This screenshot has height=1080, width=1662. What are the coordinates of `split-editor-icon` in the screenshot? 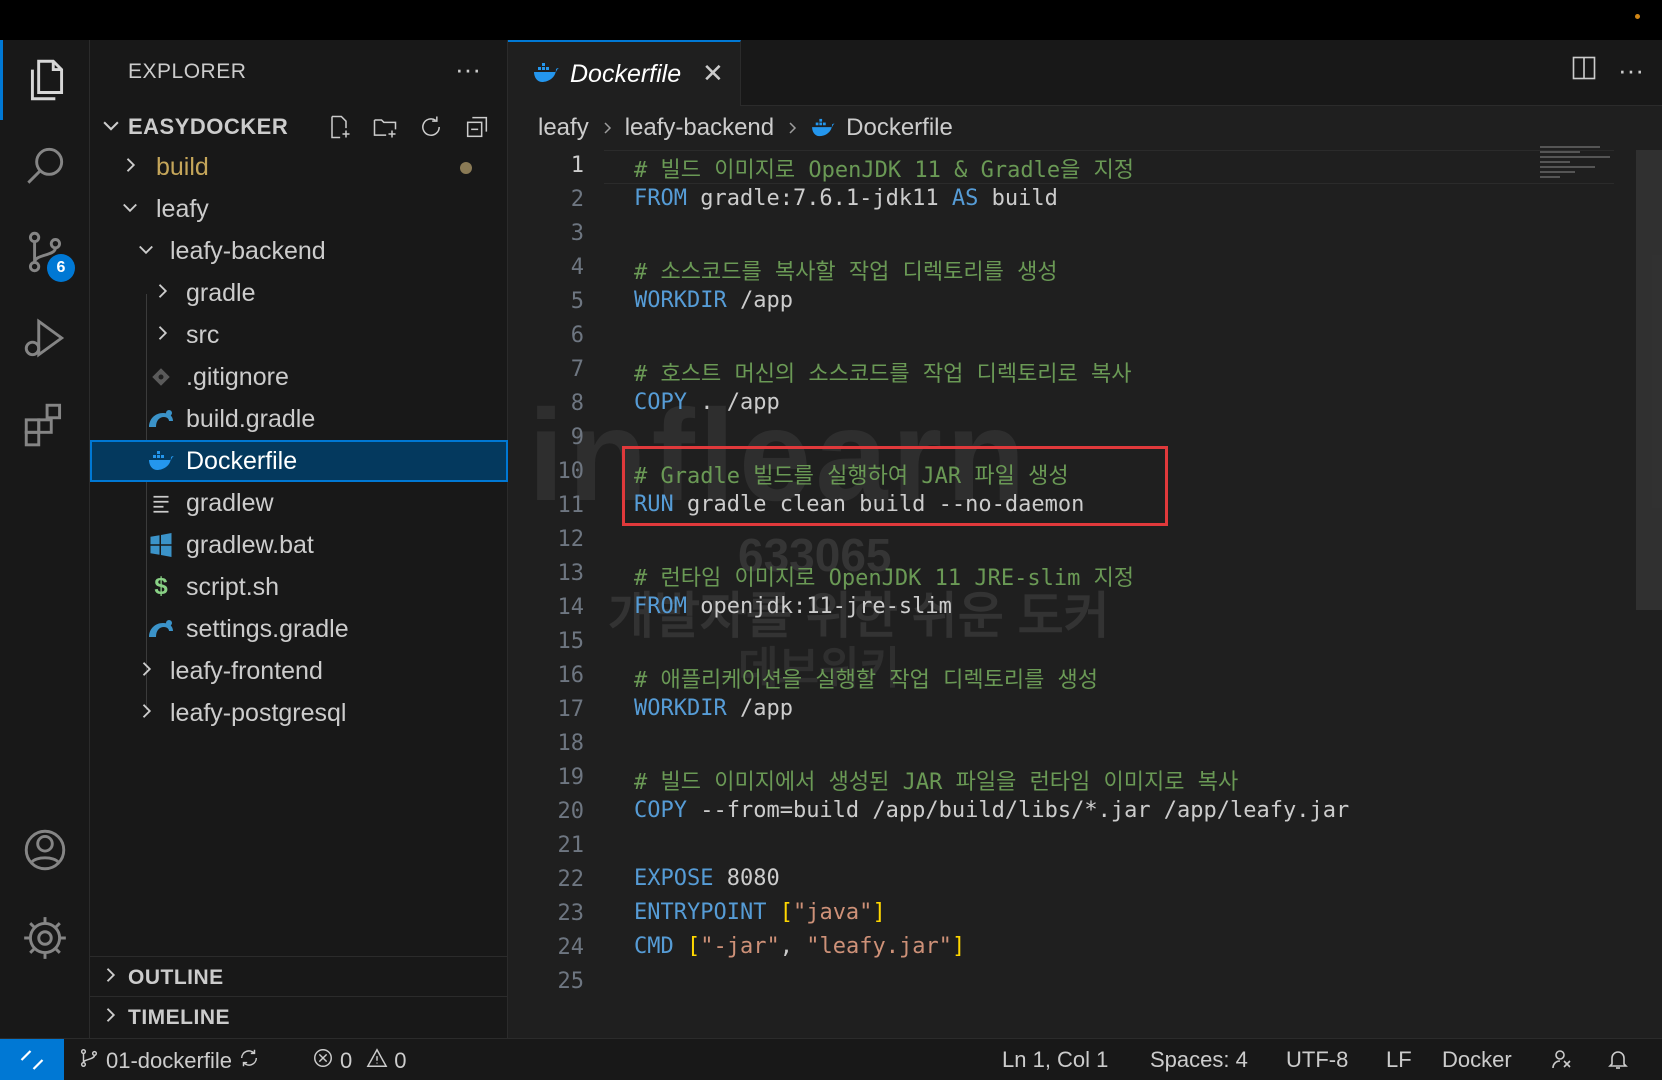 It's located at (1584, 70).